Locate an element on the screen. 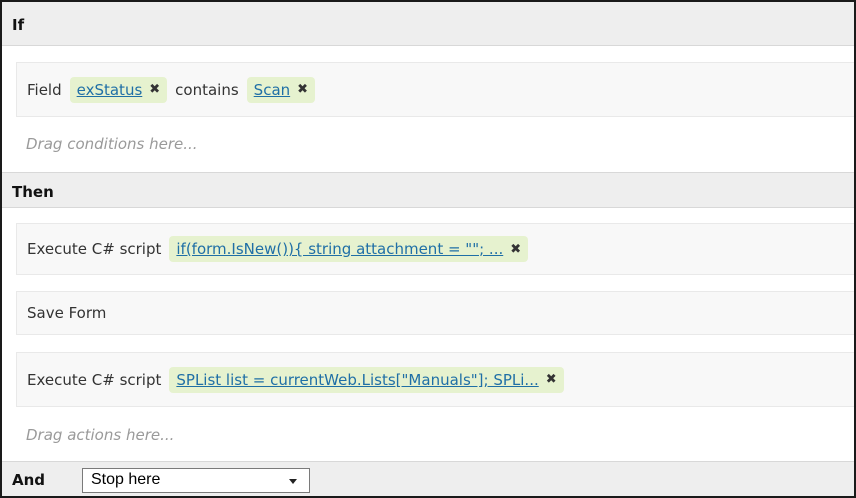  then-header: Then is located at coordinates (428, 190).